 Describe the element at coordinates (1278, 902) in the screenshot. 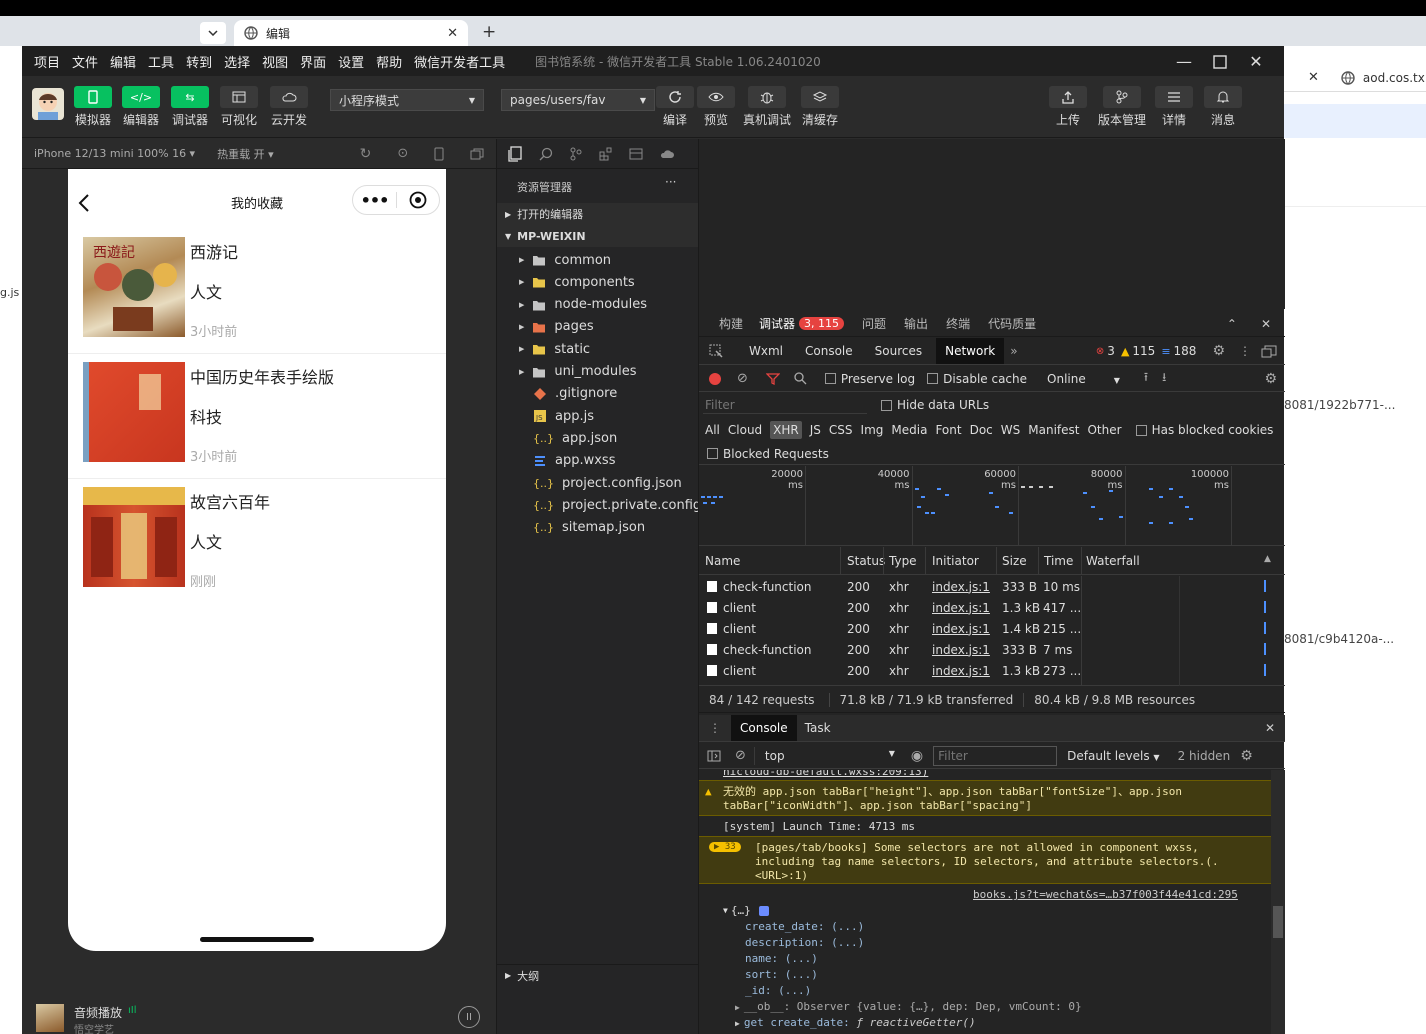

I see `console-scrollbar` at that location.